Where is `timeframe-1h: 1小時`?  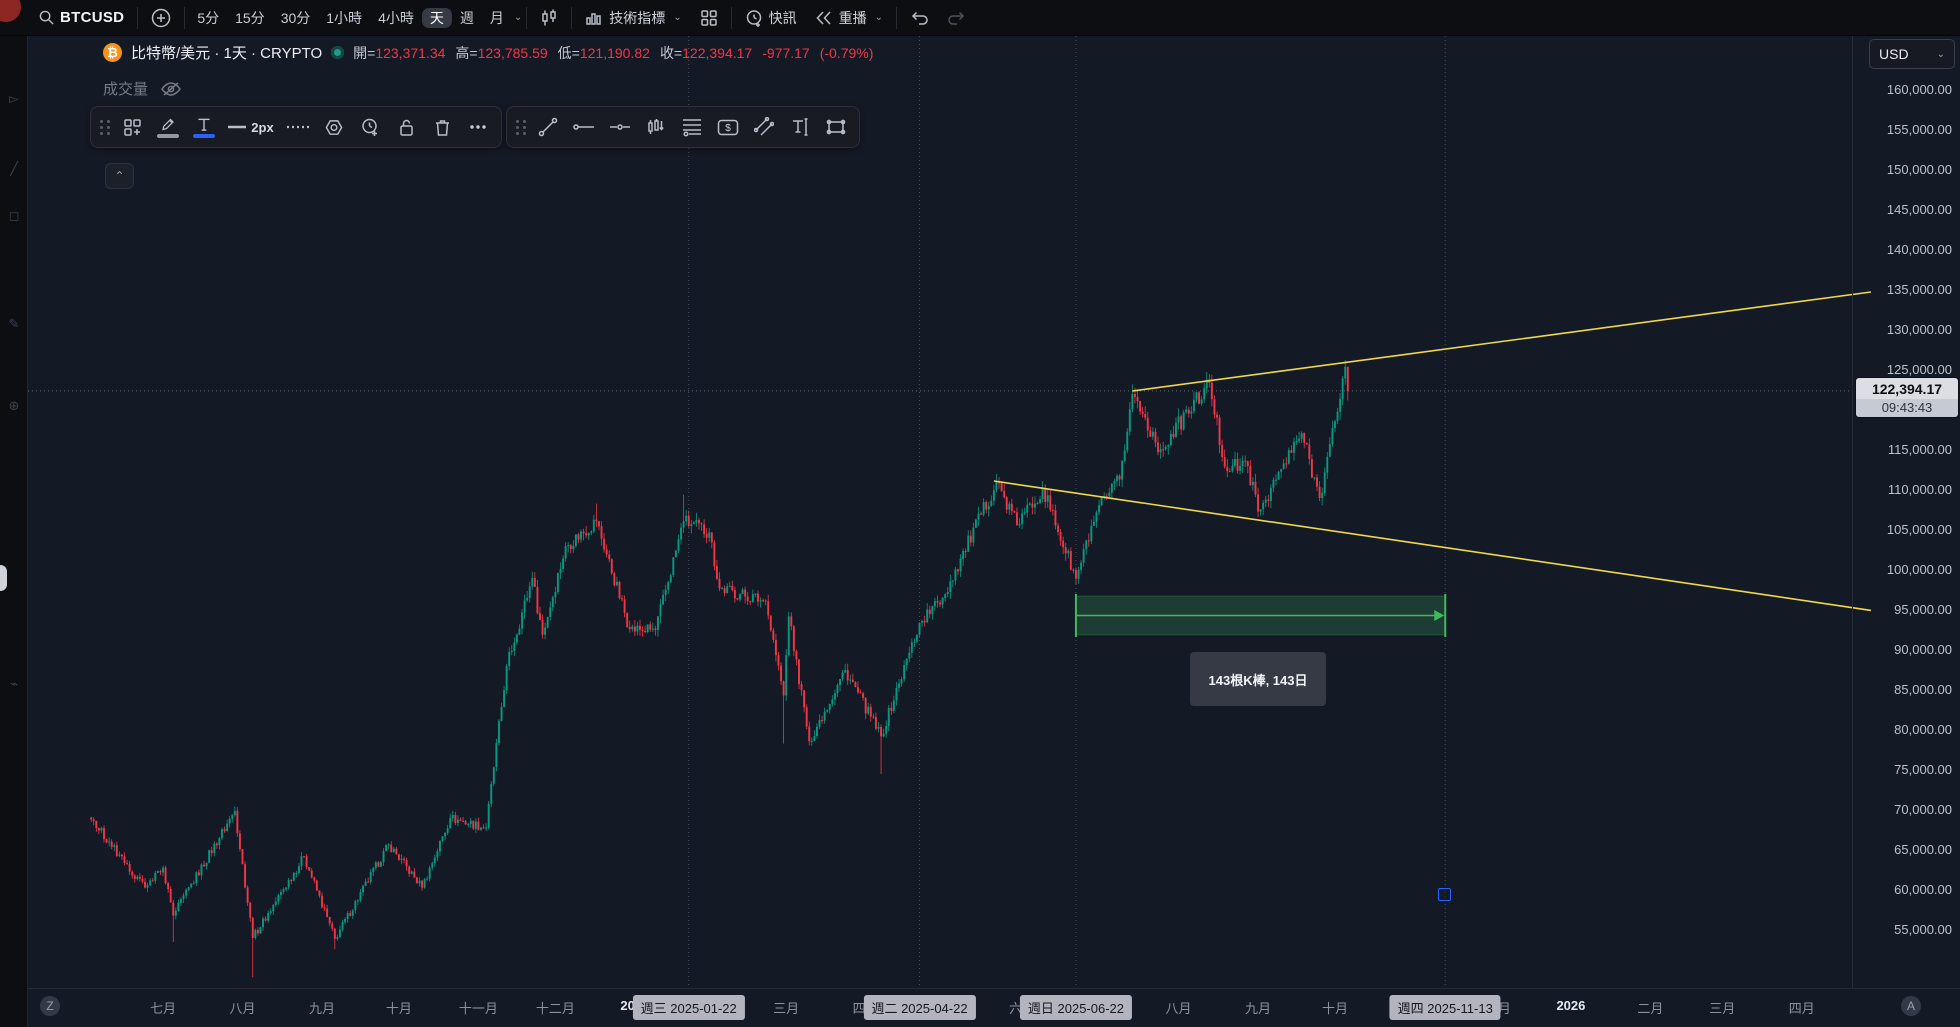
timeframe-1h: 1小時 is located at coordinates (344, 18).